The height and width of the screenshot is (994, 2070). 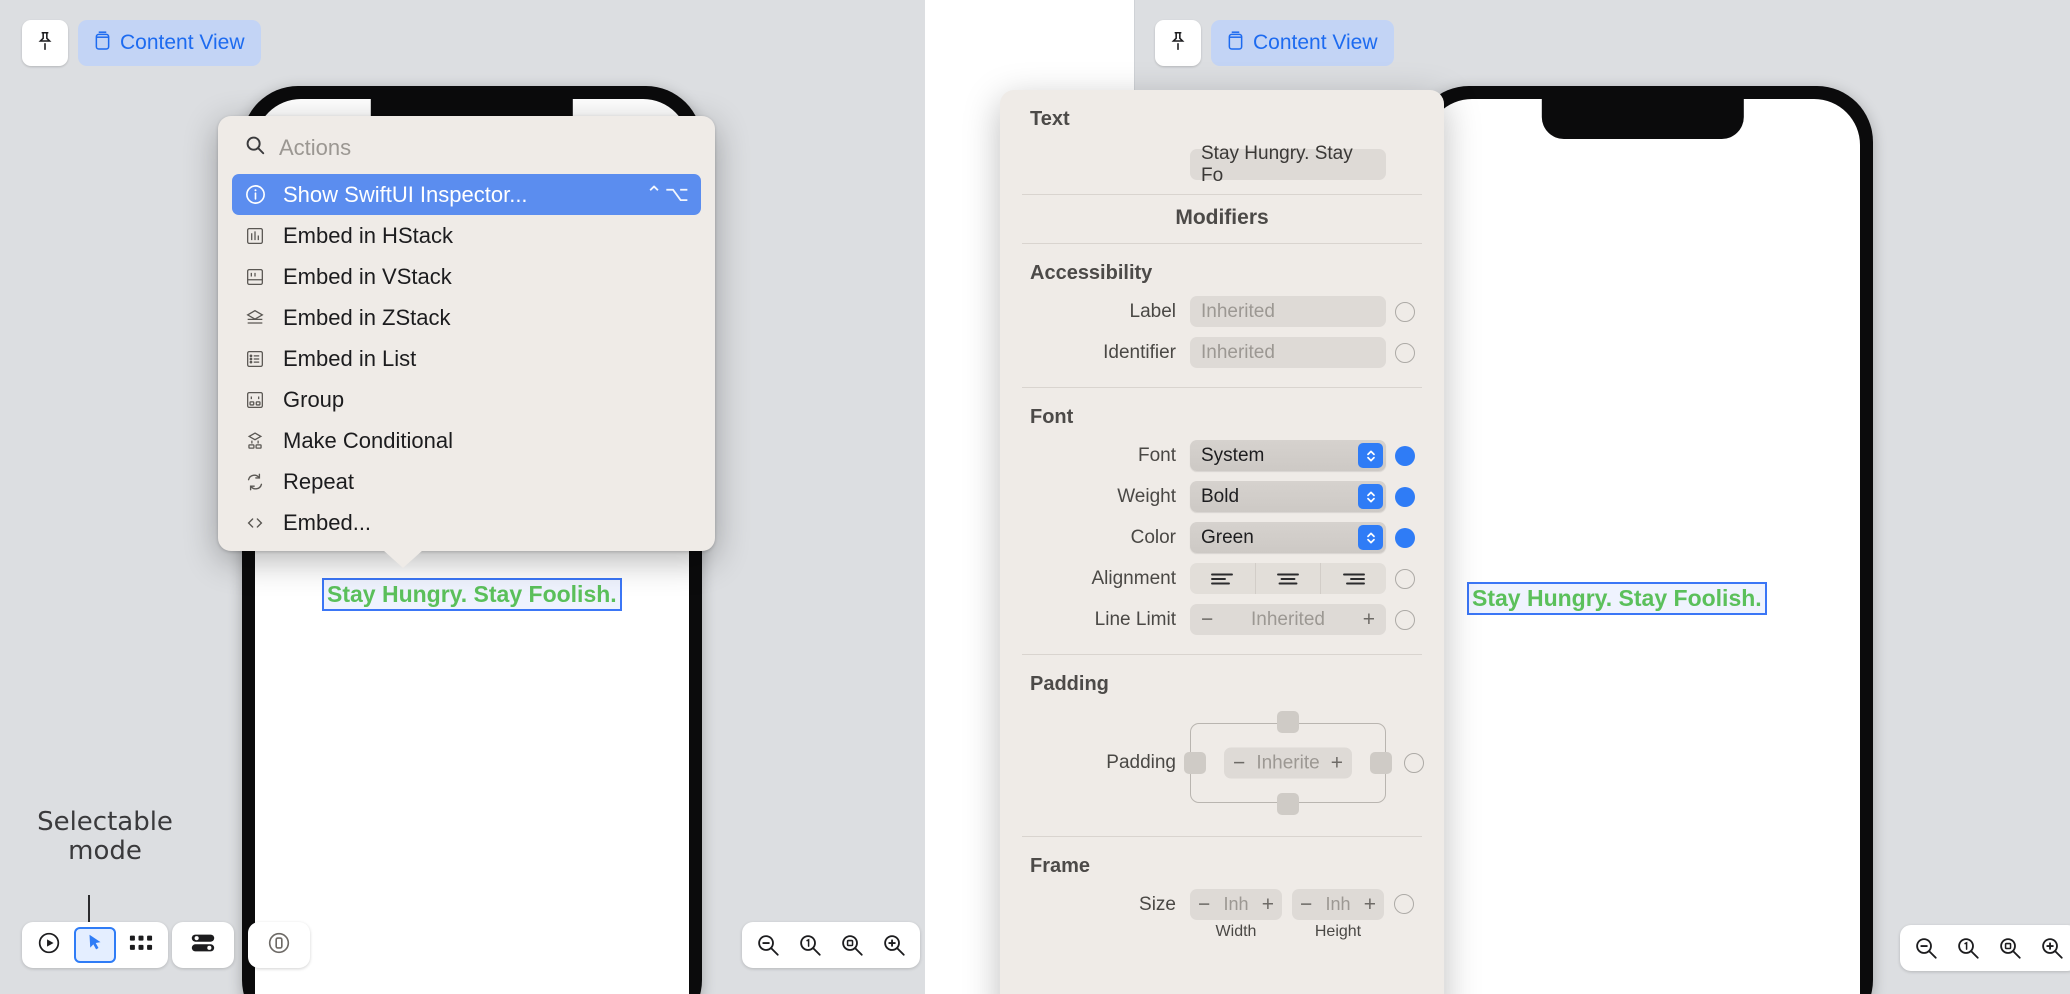 What do you see at coordinates (466, 194) in the screenshot?
I see `menu-item-show-swiftui-inspector: Show SwiftUI Inspector... ⌃⌥` at bounding box center [466, 194].